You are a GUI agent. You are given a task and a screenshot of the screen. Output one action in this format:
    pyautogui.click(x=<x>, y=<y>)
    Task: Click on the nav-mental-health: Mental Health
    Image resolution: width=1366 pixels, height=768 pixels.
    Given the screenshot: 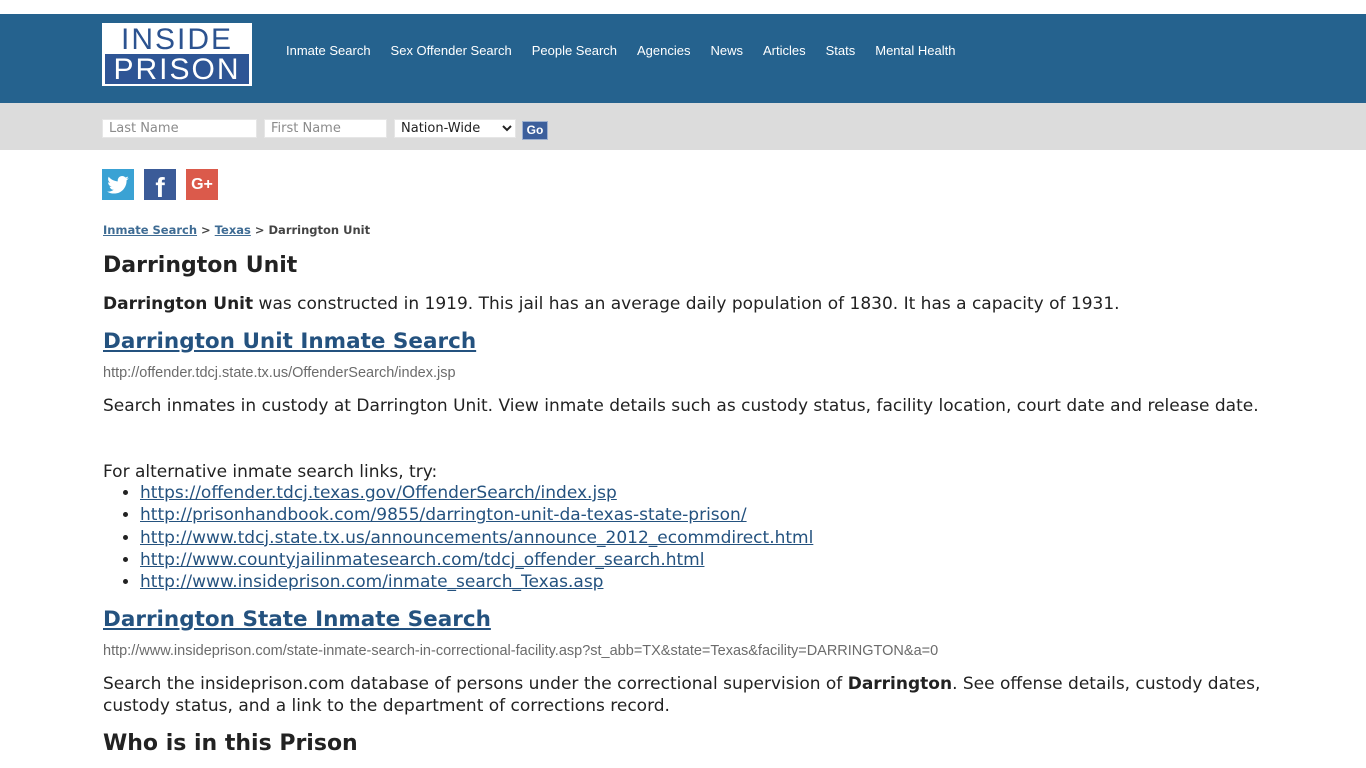 What is the action you would take?
    pyautogui.click(x=915, y=50)
    